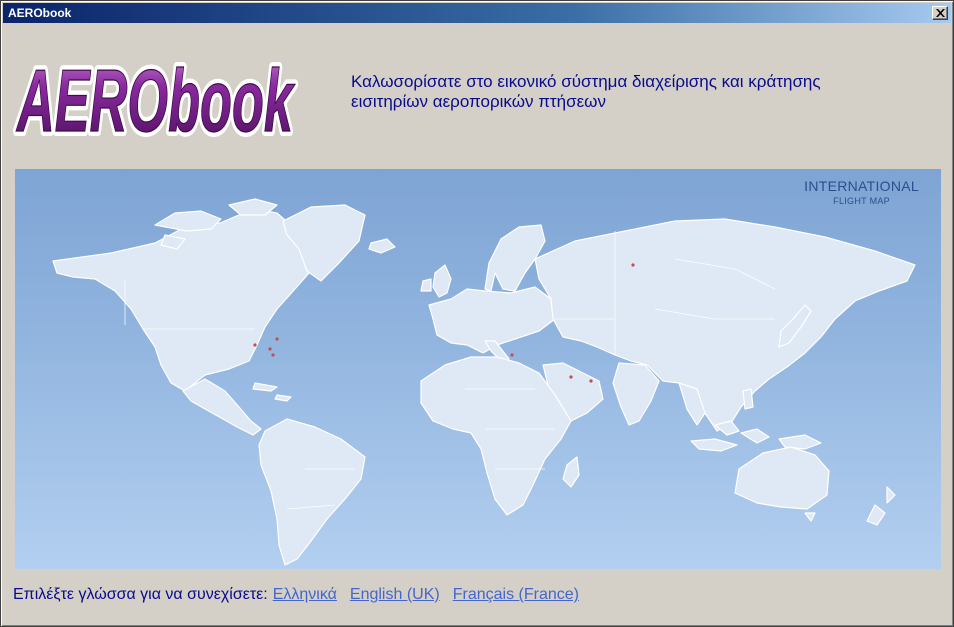  What do you see at coordinates (477, 13) in the screenshot?
I see `title-bar: AERObook` at bounding box center [477, 13].